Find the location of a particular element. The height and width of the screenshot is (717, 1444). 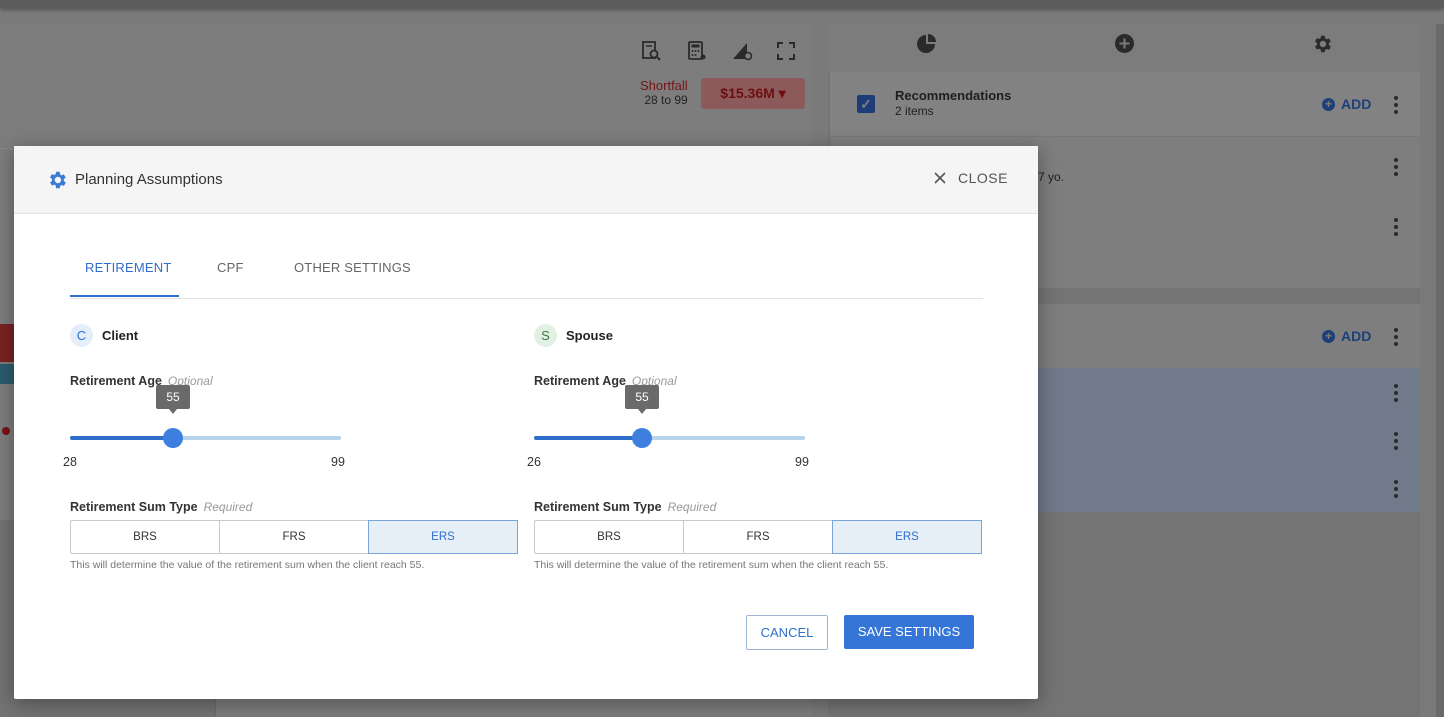

cancel-button: CANCEL is located at coordinates (787, 632).